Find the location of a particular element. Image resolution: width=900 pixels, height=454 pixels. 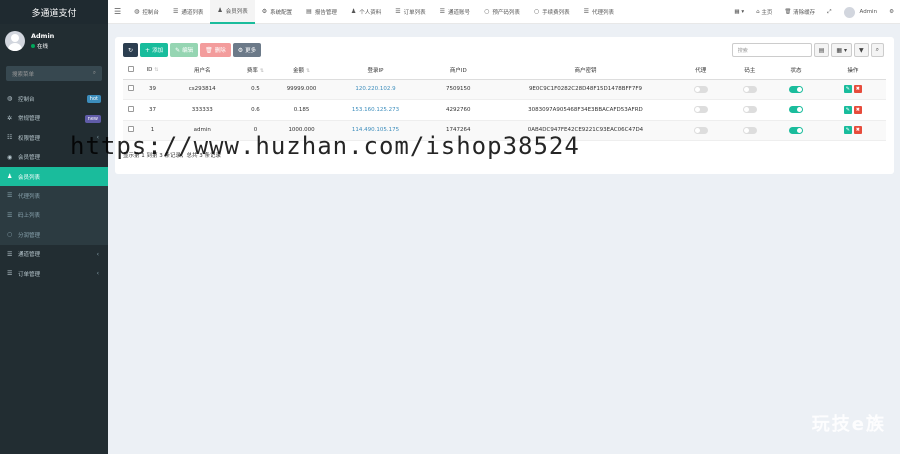

tab-label: 控制台 is located at coordinates (150, 12).